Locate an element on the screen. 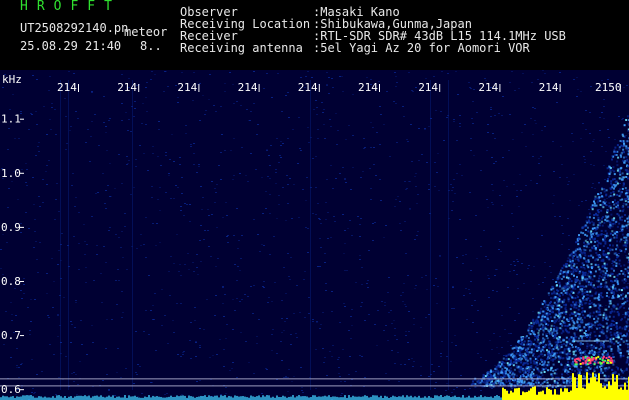 The image size is (629, 400). mode-label: 8.. is located at coordinates (151, 46).